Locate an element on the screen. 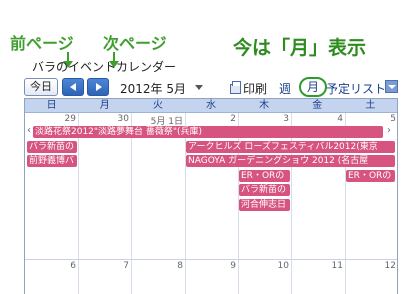  prev-button is located at coordinates (73, 87).